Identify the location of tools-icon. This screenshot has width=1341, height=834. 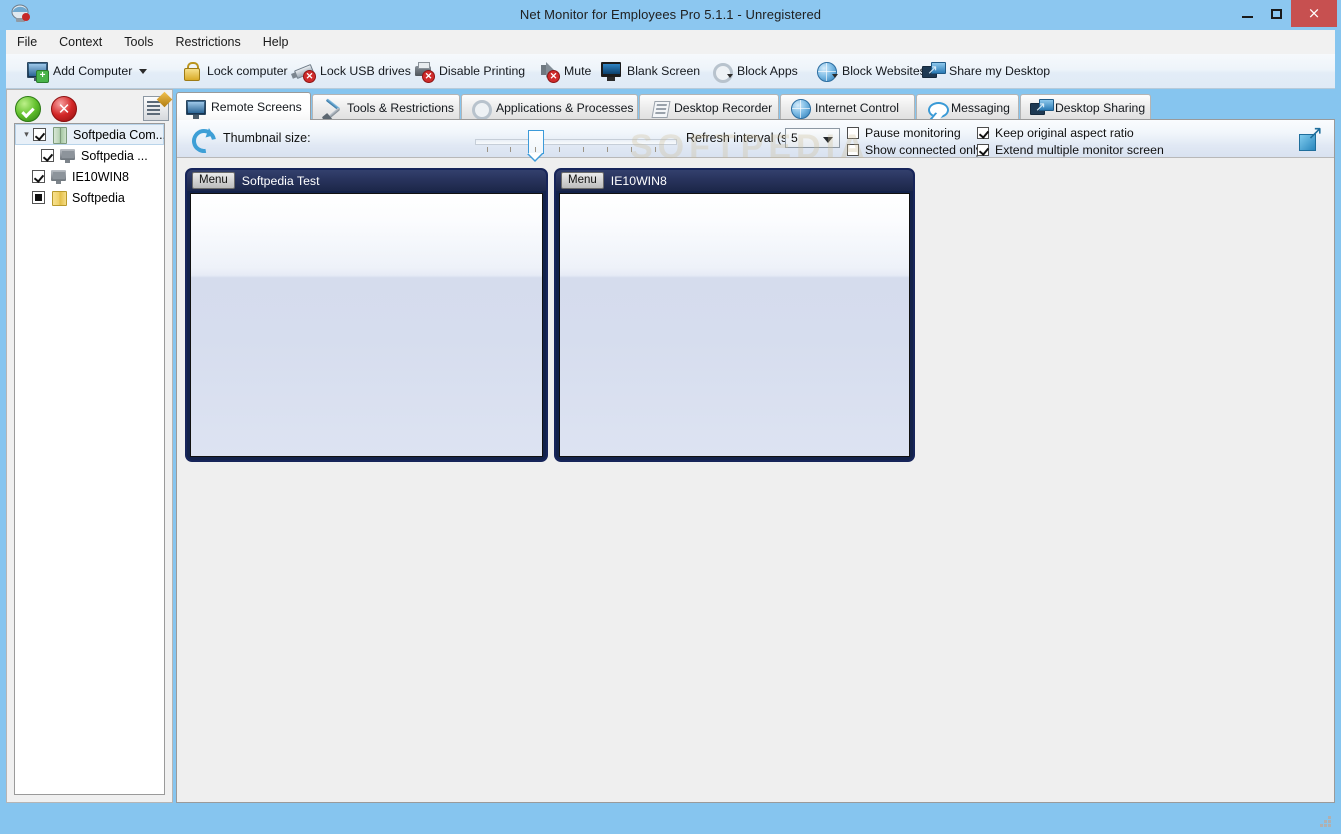
(332, 108).